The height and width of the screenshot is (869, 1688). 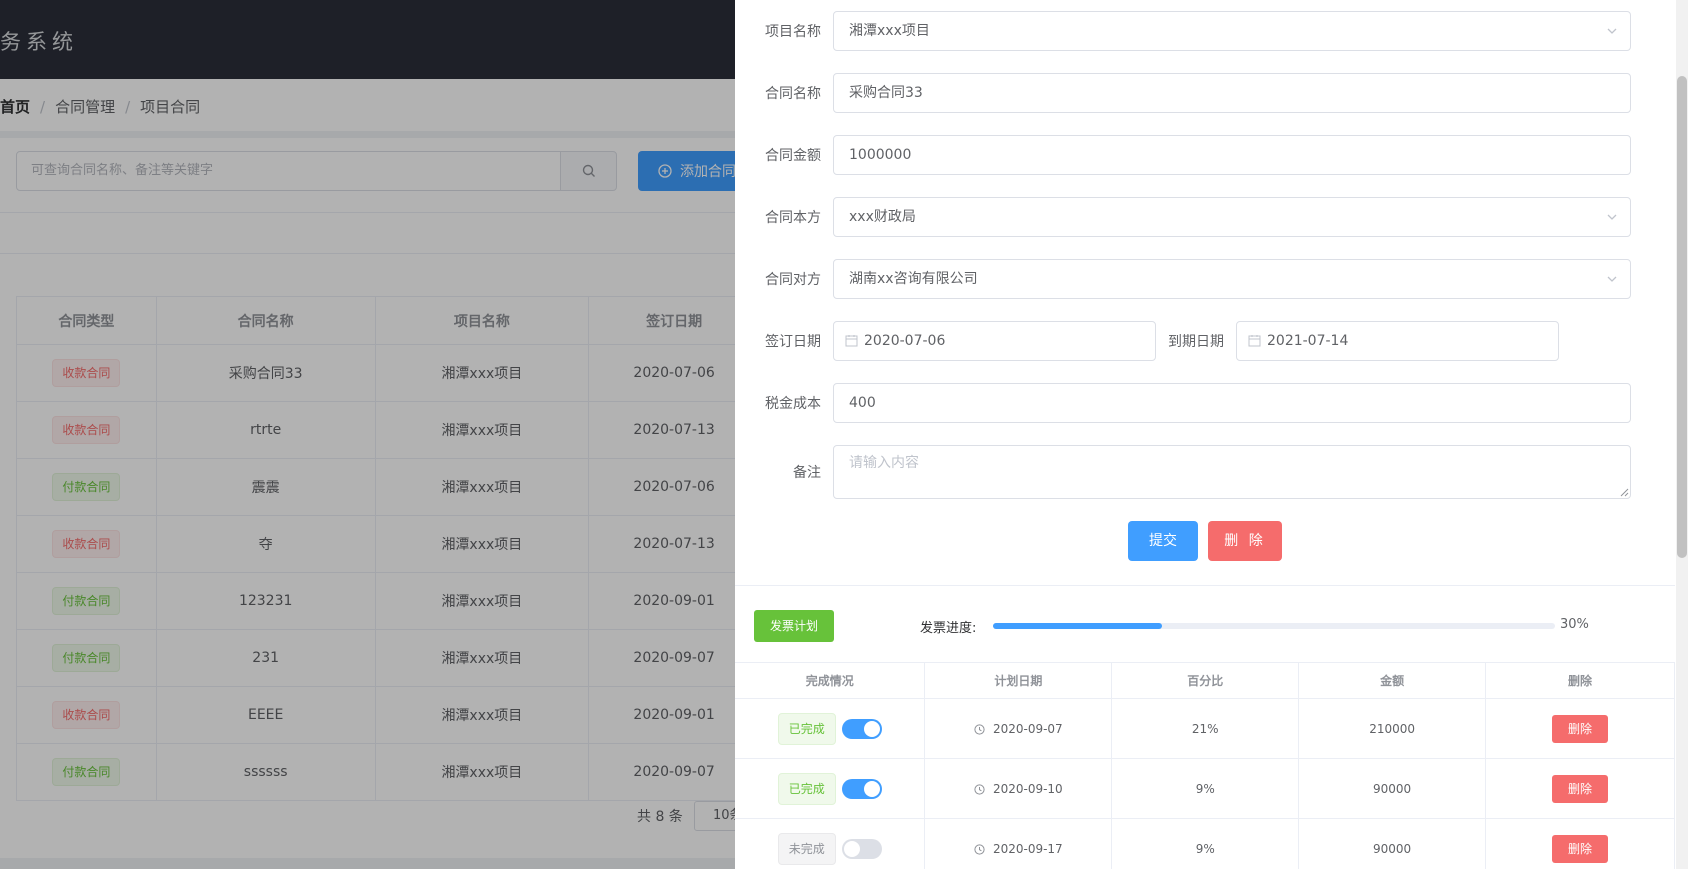 I want to click on form-row-party-a: 合同本方 xxx财政局, so click(x=1205, y=217).